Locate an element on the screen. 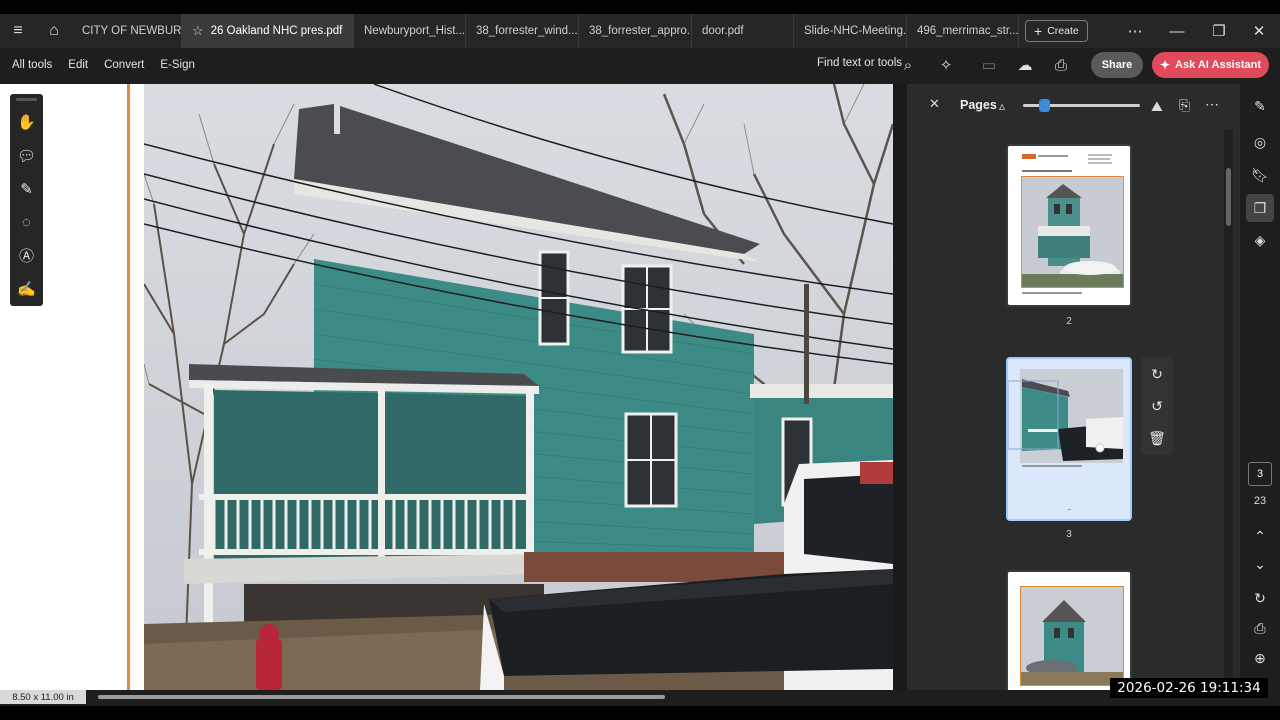  panel-scrollbar is located at coordinates (1228, 418).